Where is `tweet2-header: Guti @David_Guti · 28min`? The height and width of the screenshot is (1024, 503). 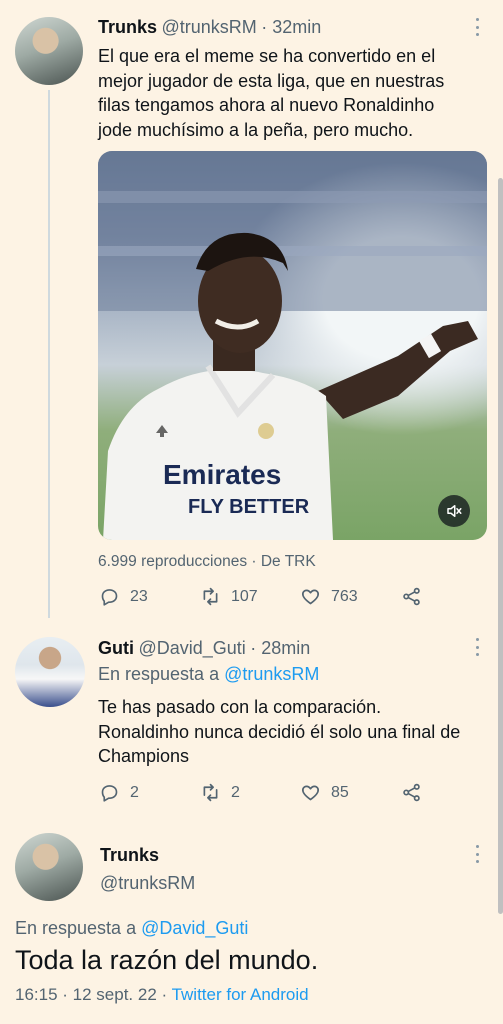
tweet2-header: Guti @David_Guti · 28min is located at coordinates (204, 648).